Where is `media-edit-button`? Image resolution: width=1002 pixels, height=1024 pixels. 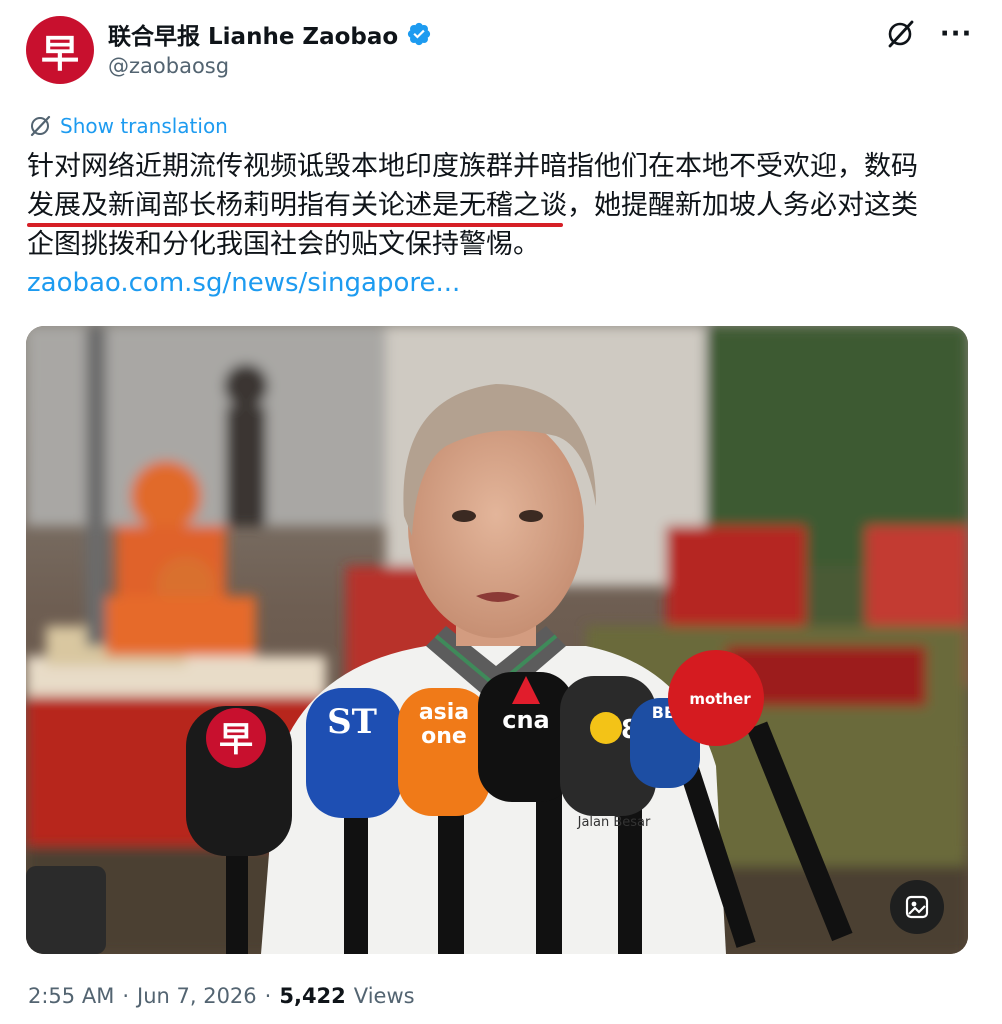 media-edit-button is located at coordinates (917, 907).